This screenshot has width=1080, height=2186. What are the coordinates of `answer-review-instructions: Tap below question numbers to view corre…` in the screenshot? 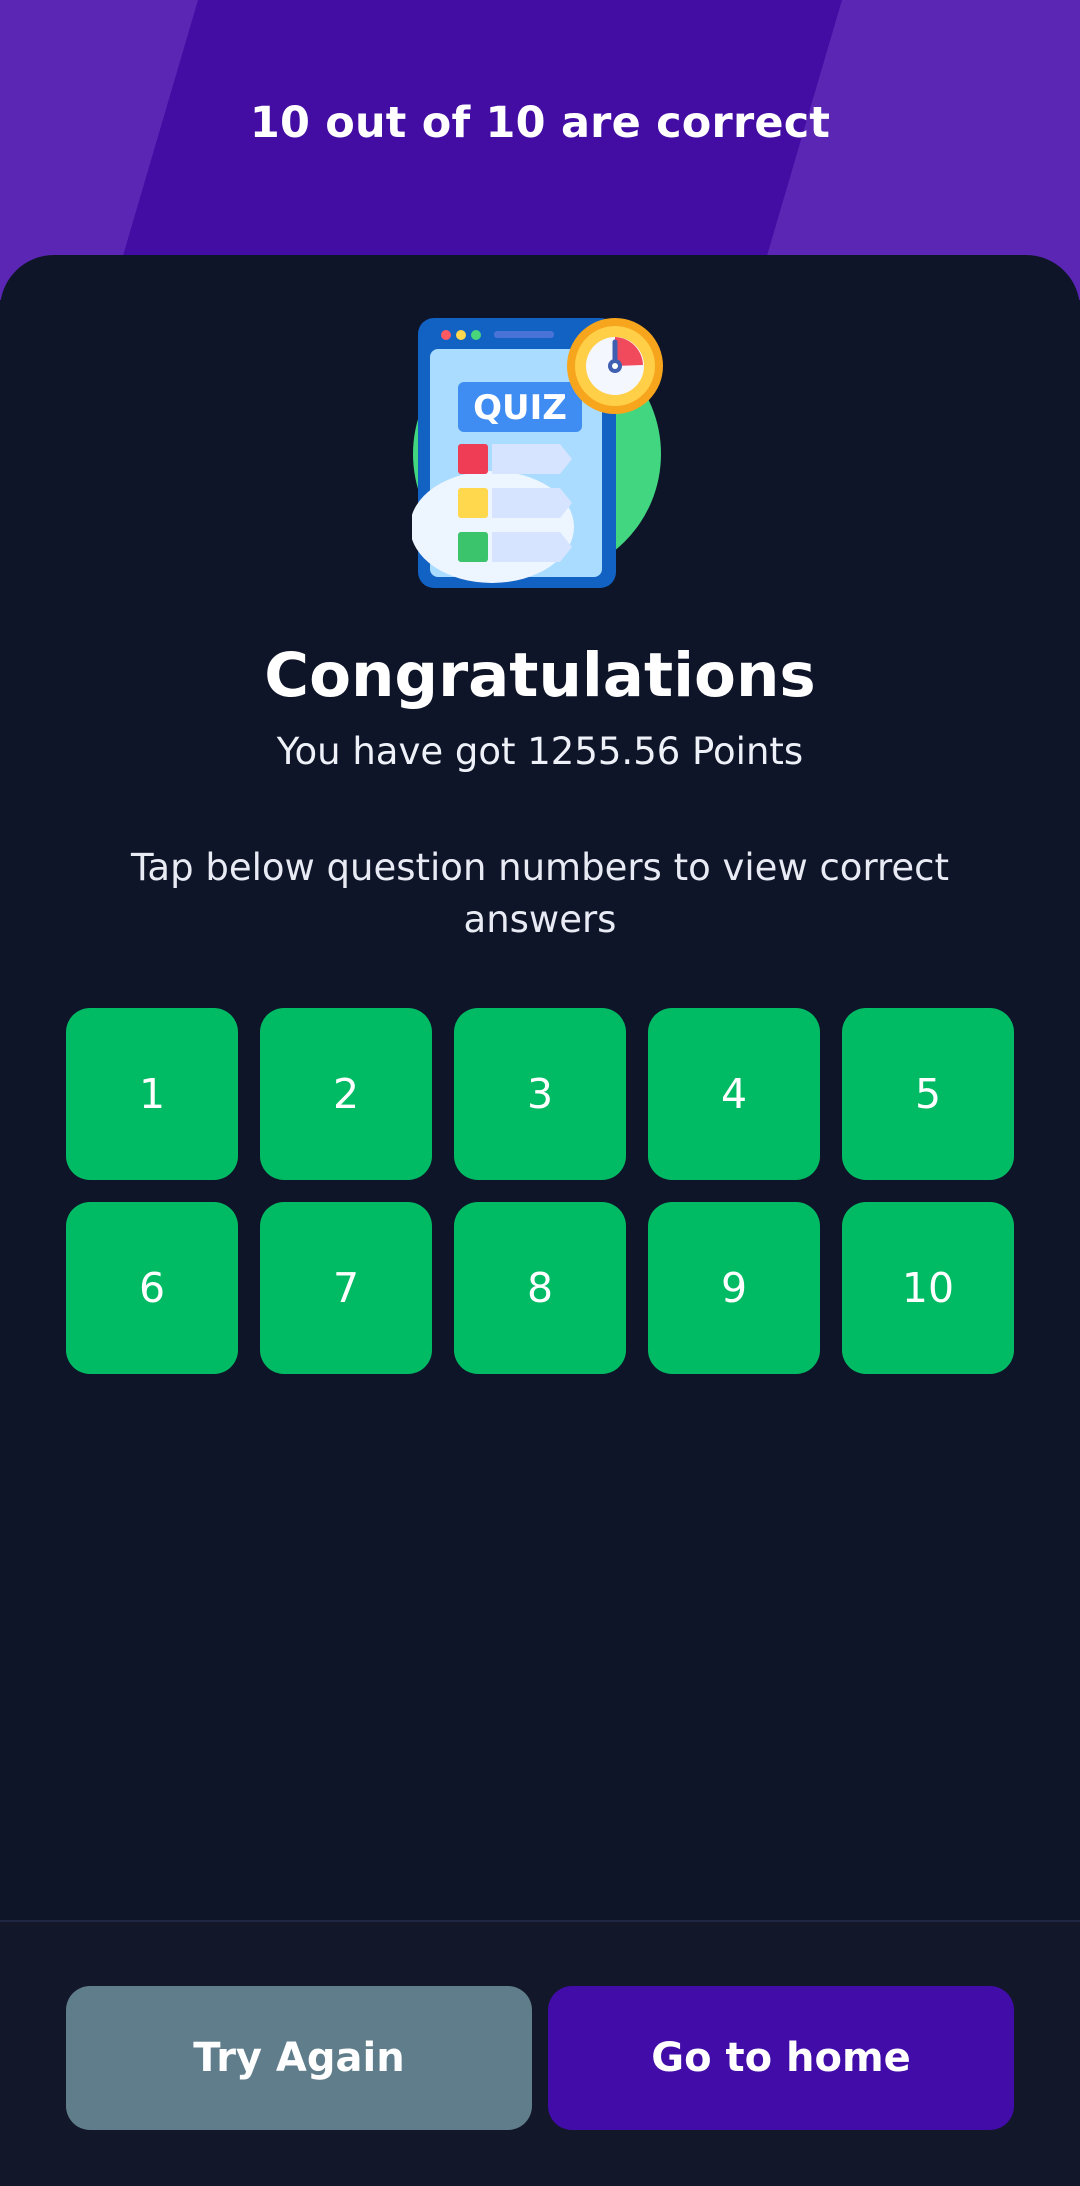 It's located at (540, 893).